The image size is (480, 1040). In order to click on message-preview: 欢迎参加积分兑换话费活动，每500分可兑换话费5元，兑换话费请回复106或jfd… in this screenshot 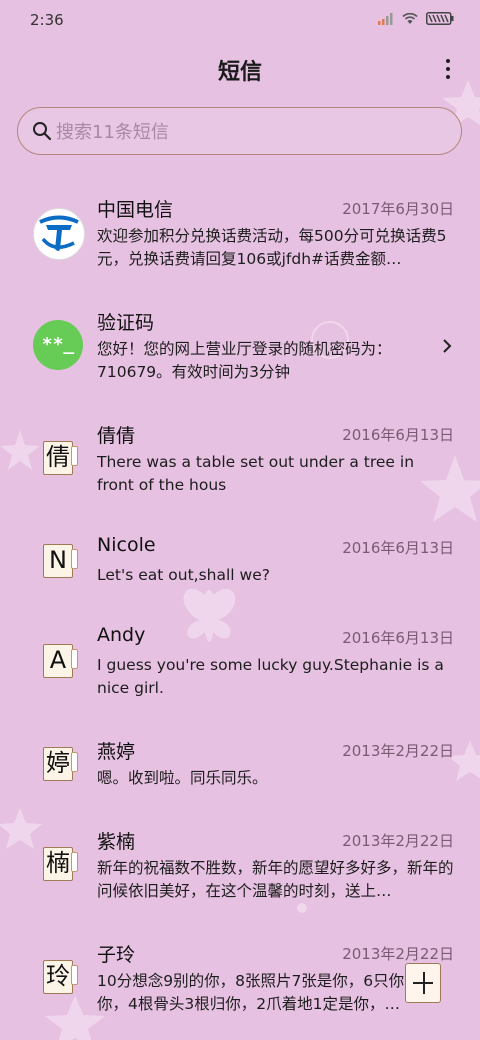, I will do `click(272, 247)`.